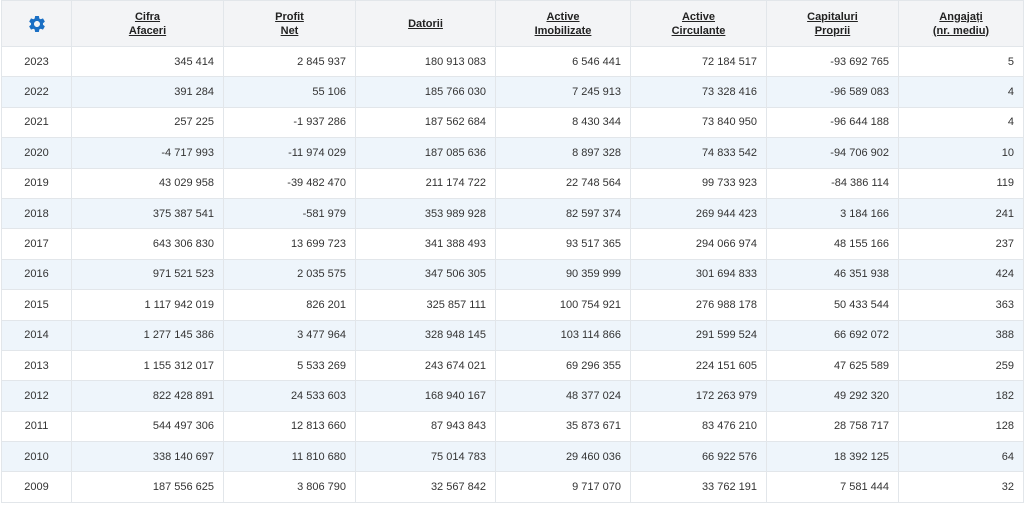 This screenshot has height=506, width=1024. Describe the element at coordinates (289, 487) in the screenshot. I see `value-cell-profit-net: 3 806 790` at that location.